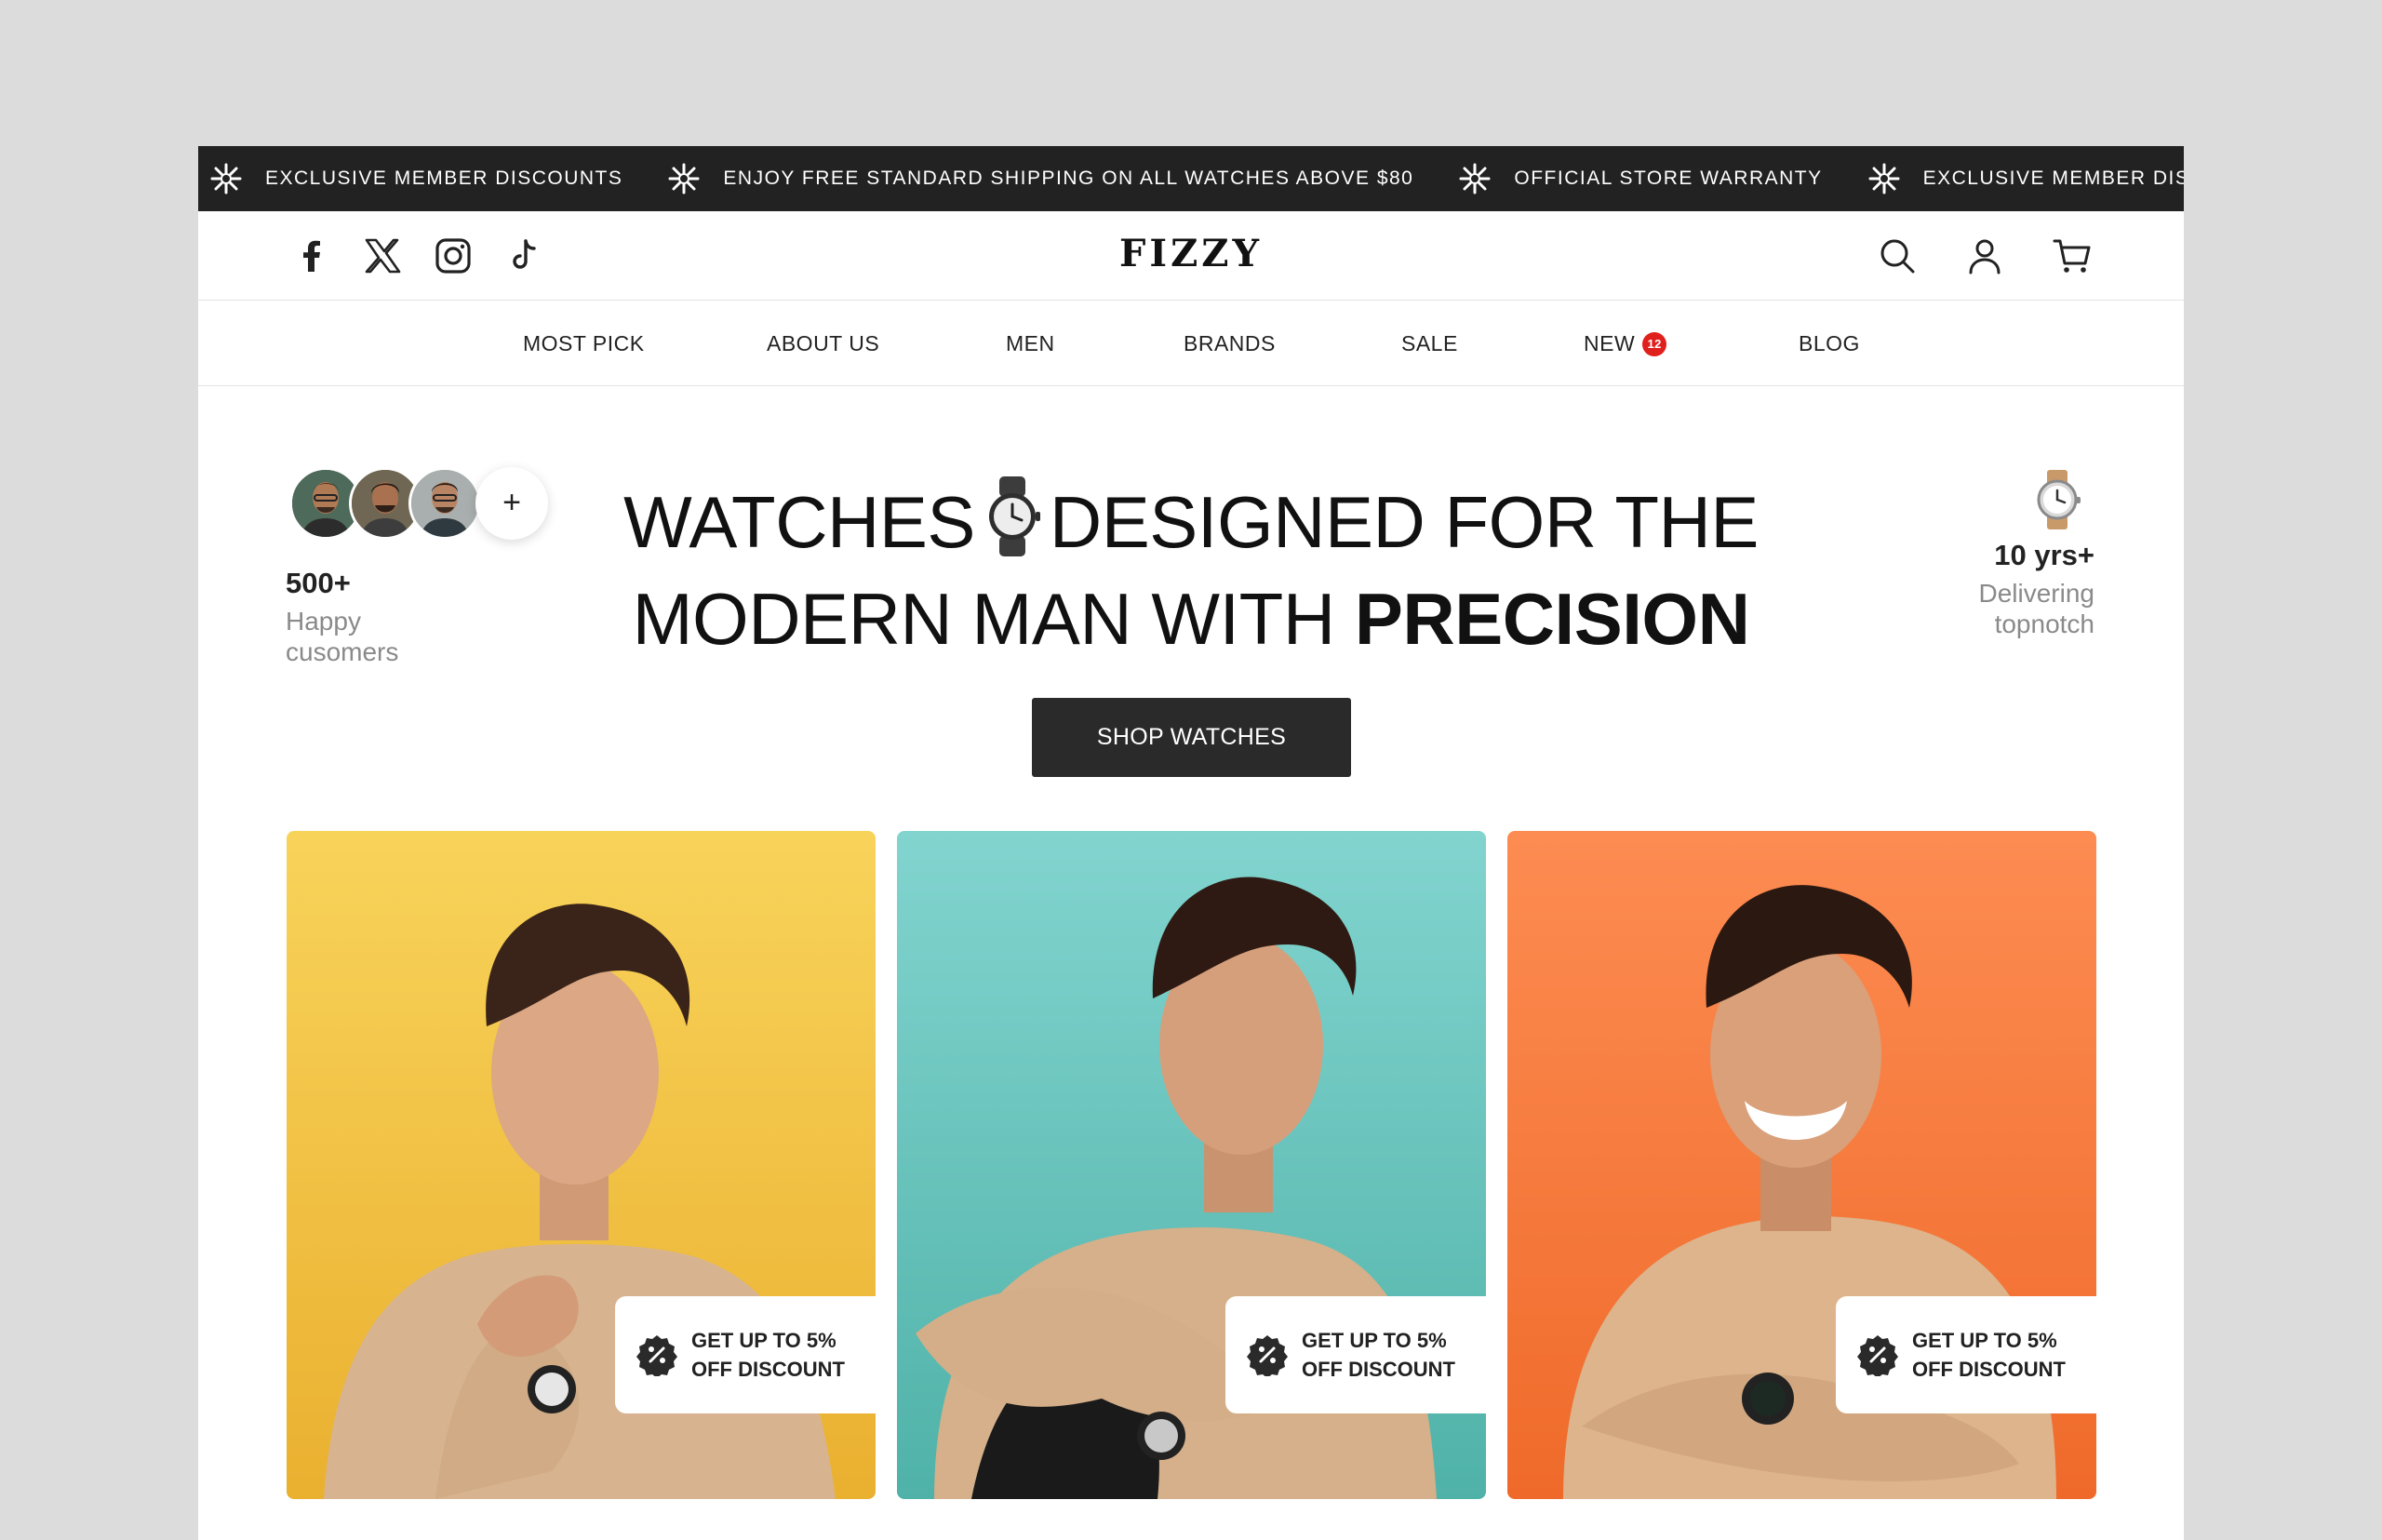 This screenshot has width=2382, height=1540. What do you see at coordinates (1191, 256) in the screenshot?
I see `site-header: FIZZY` at bounding box center [1191, 256].